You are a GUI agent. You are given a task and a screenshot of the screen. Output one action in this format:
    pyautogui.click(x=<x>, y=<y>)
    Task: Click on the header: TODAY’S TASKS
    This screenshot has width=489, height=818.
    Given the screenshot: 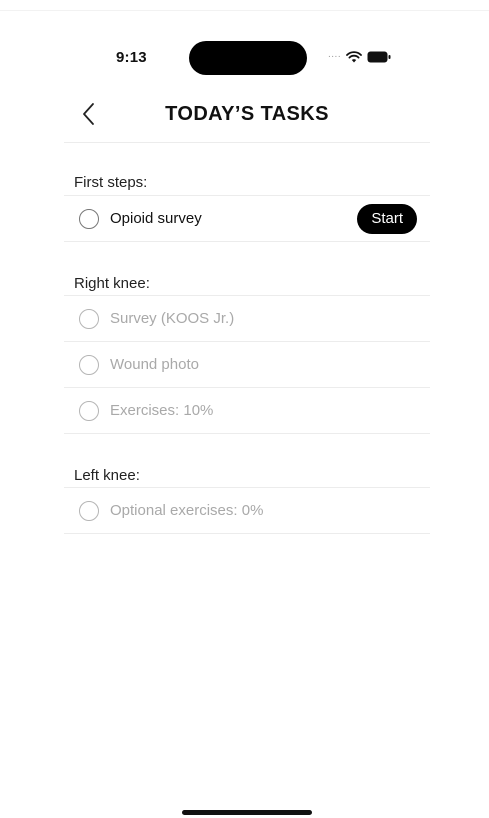 What is the action you would take?
    pyautogui.click(x=247, y=116)
    